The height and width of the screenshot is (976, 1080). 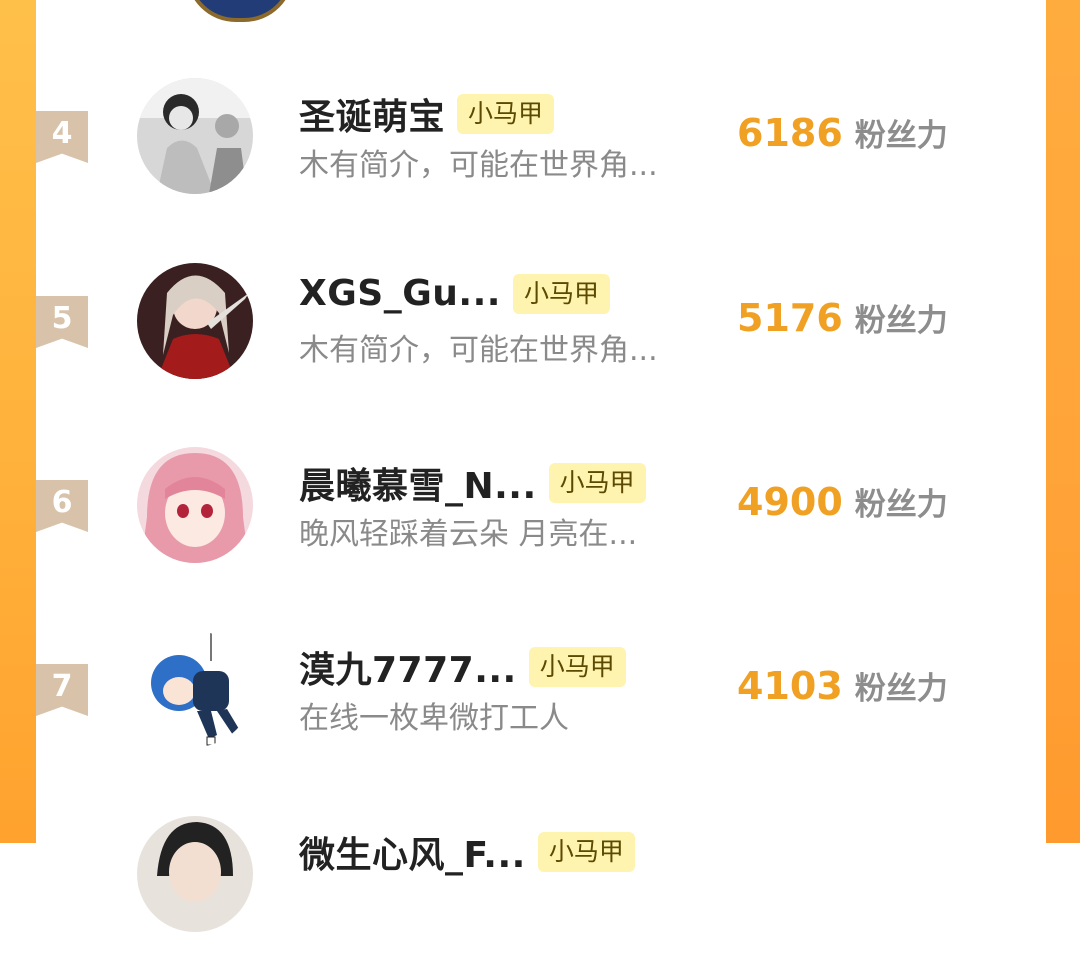 I want to click on name-line: 漠九7777... 小马甲, so click(x=462, y=667).